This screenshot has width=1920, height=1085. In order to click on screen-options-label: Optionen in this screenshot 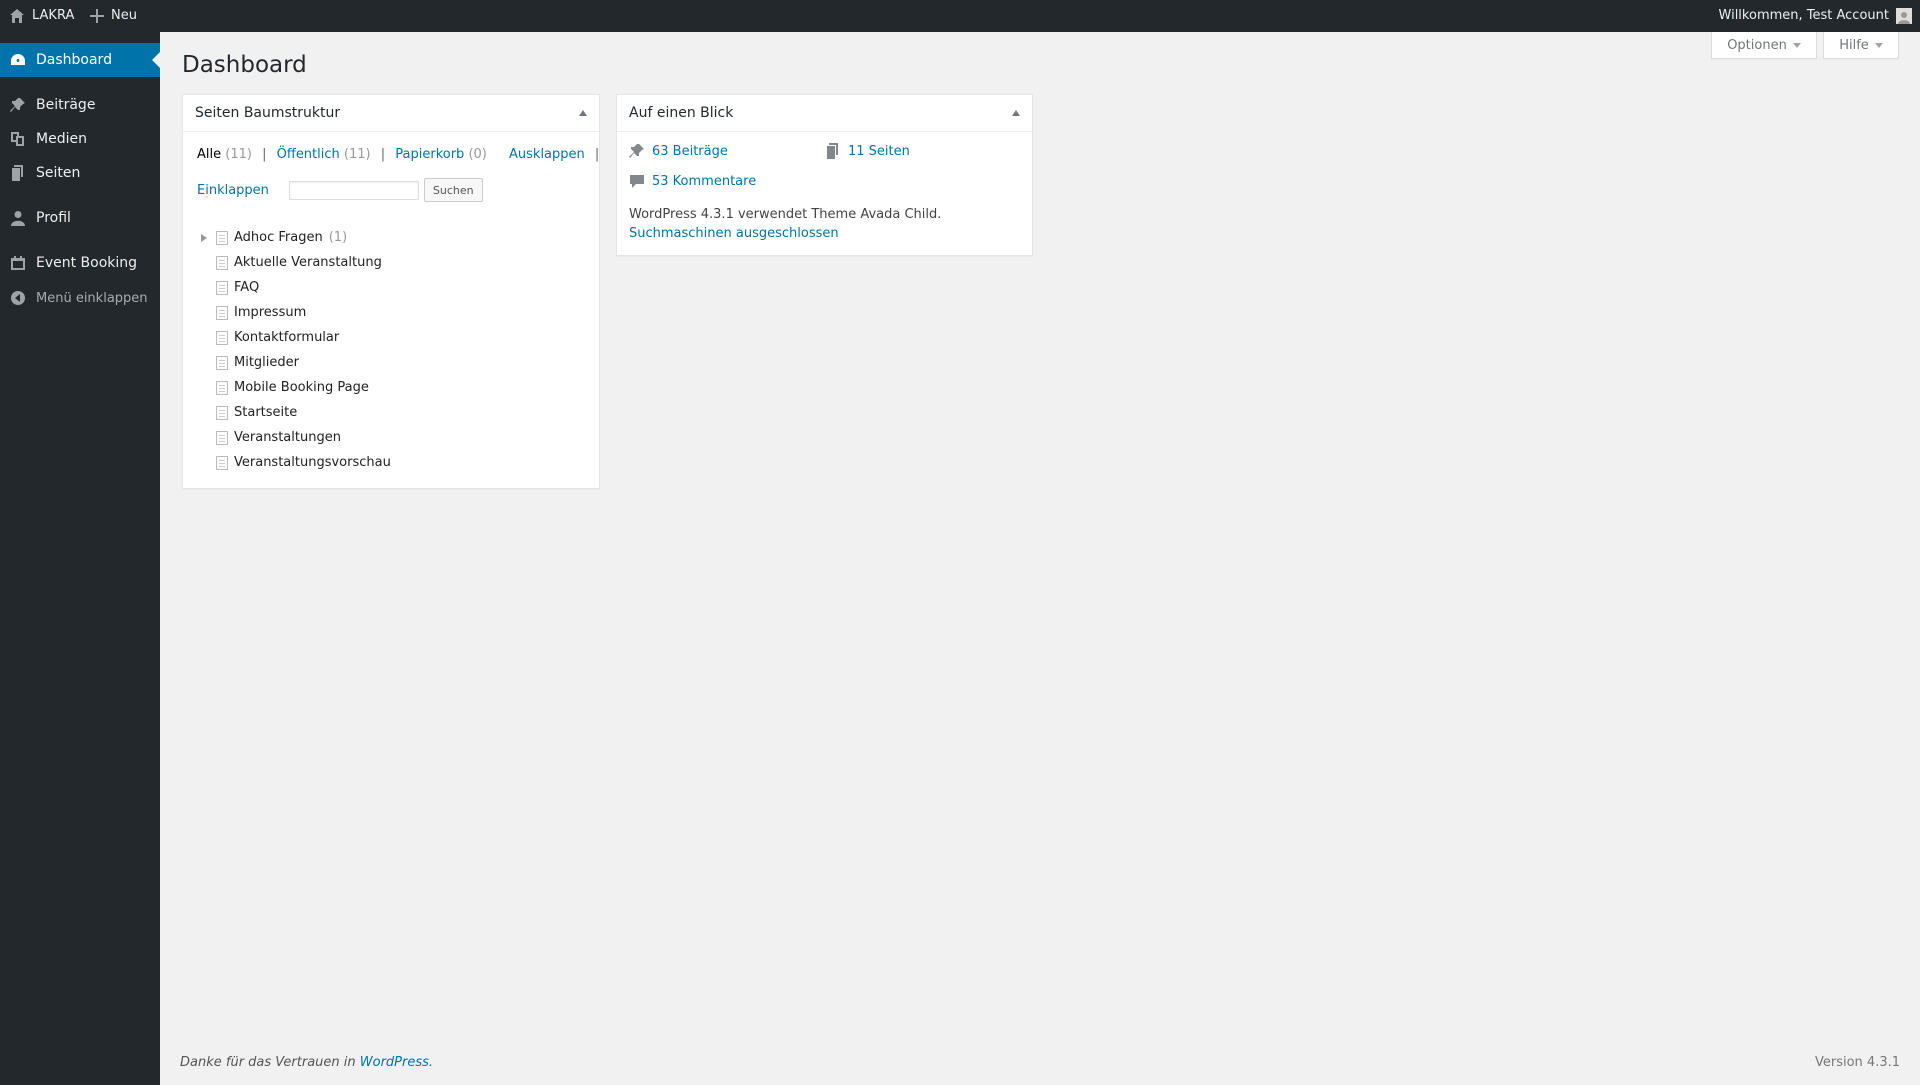, I will do `click(1757, 45)`.